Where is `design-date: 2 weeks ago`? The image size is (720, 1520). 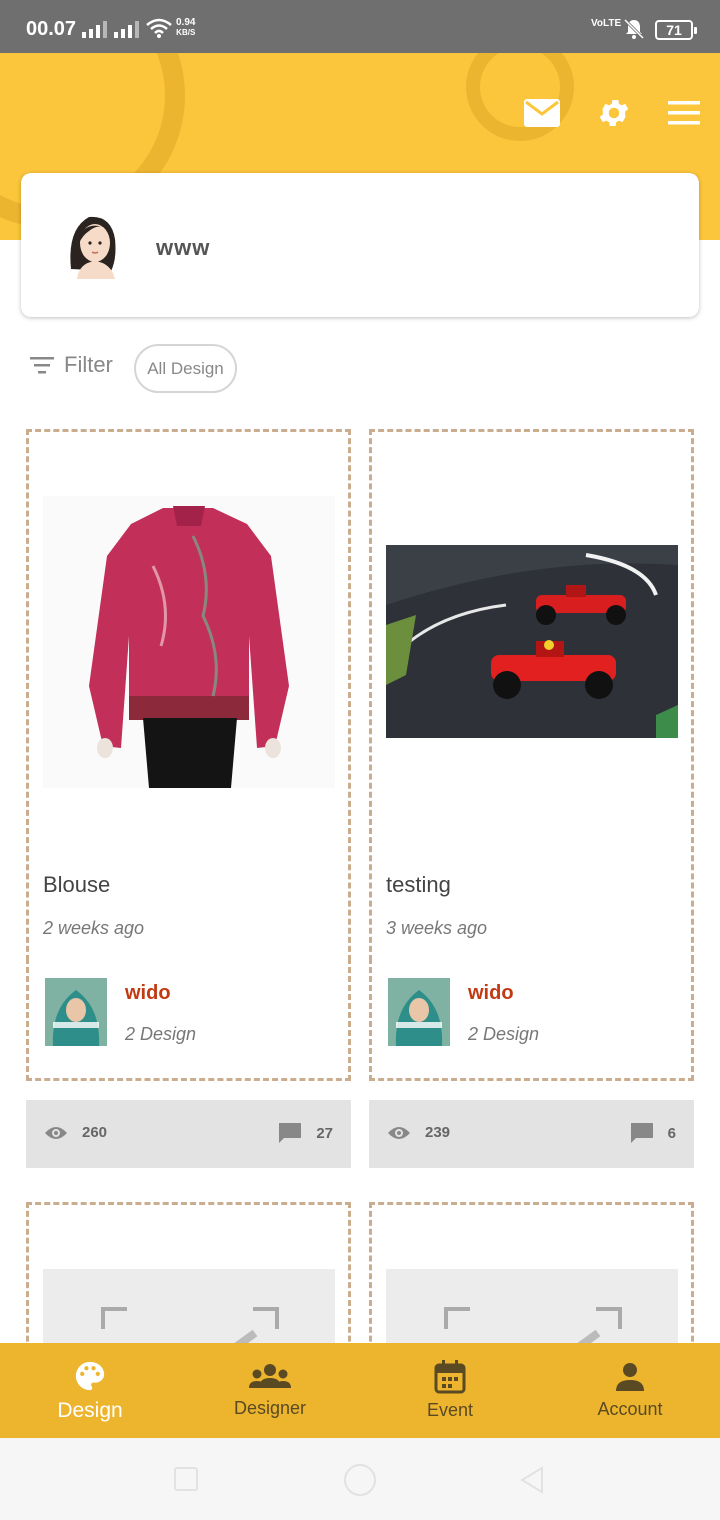
design-date: 2 weeks ago is located at coordinates (94, 928).